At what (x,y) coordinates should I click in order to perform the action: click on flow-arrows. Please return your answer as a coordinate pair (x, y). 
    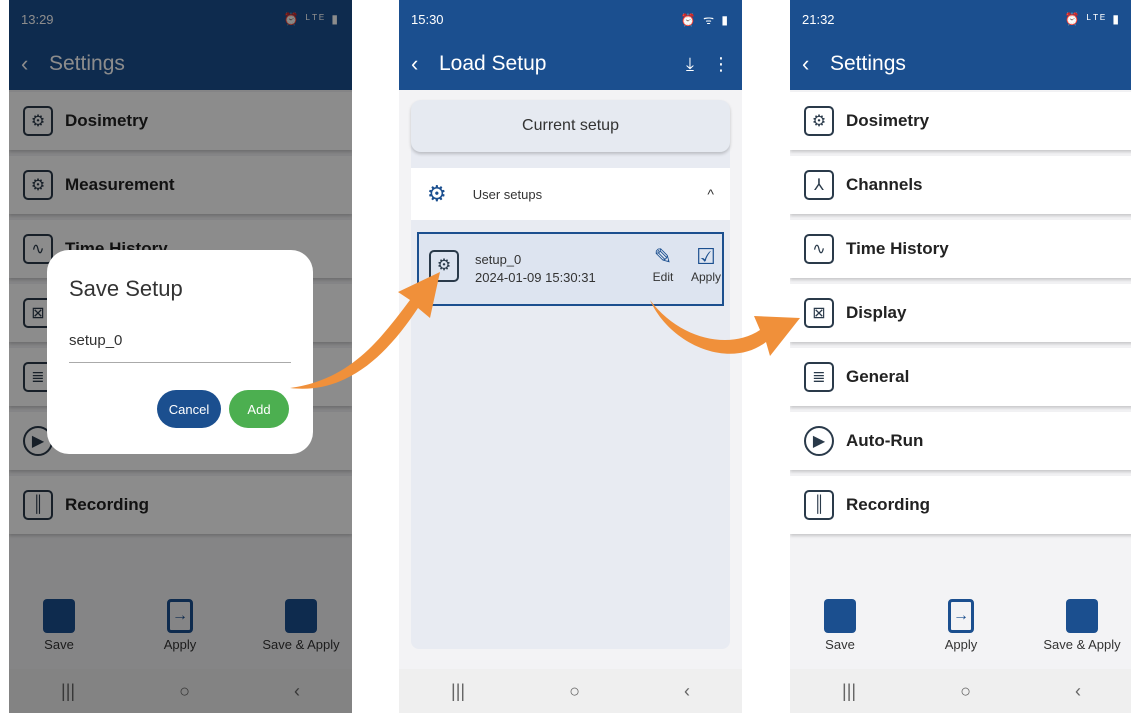
    Looking at the image, I should click on (545, 330).